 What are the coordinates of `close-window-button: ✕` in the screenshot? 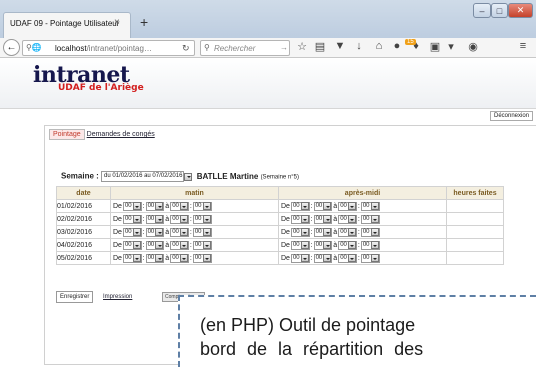 It's located at (520, 10).